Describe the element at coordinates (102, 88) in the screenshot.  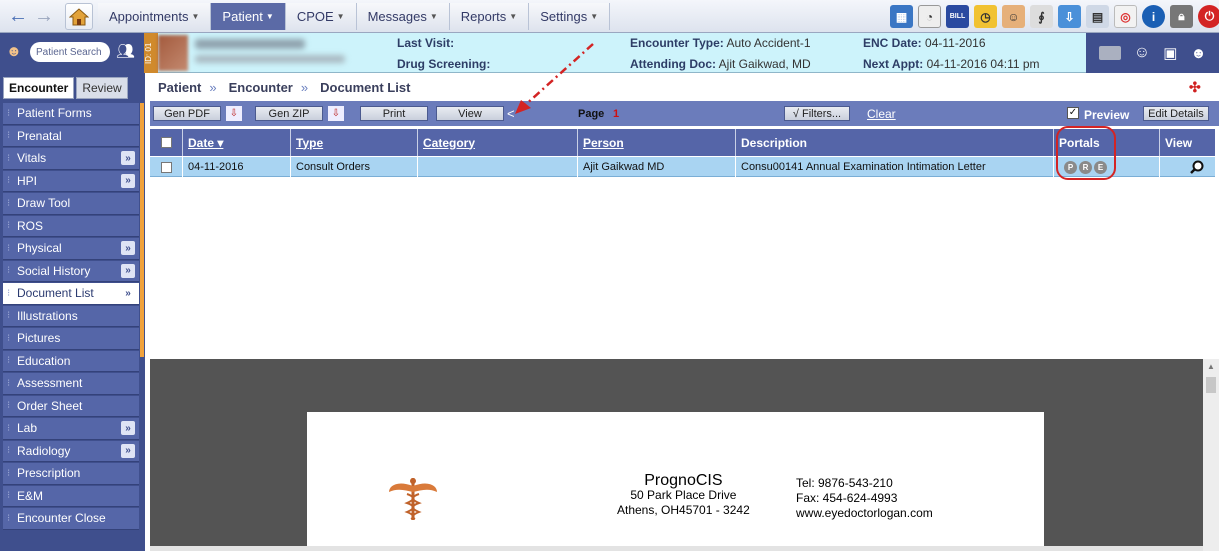
I see `tab-review: Review` at that location.